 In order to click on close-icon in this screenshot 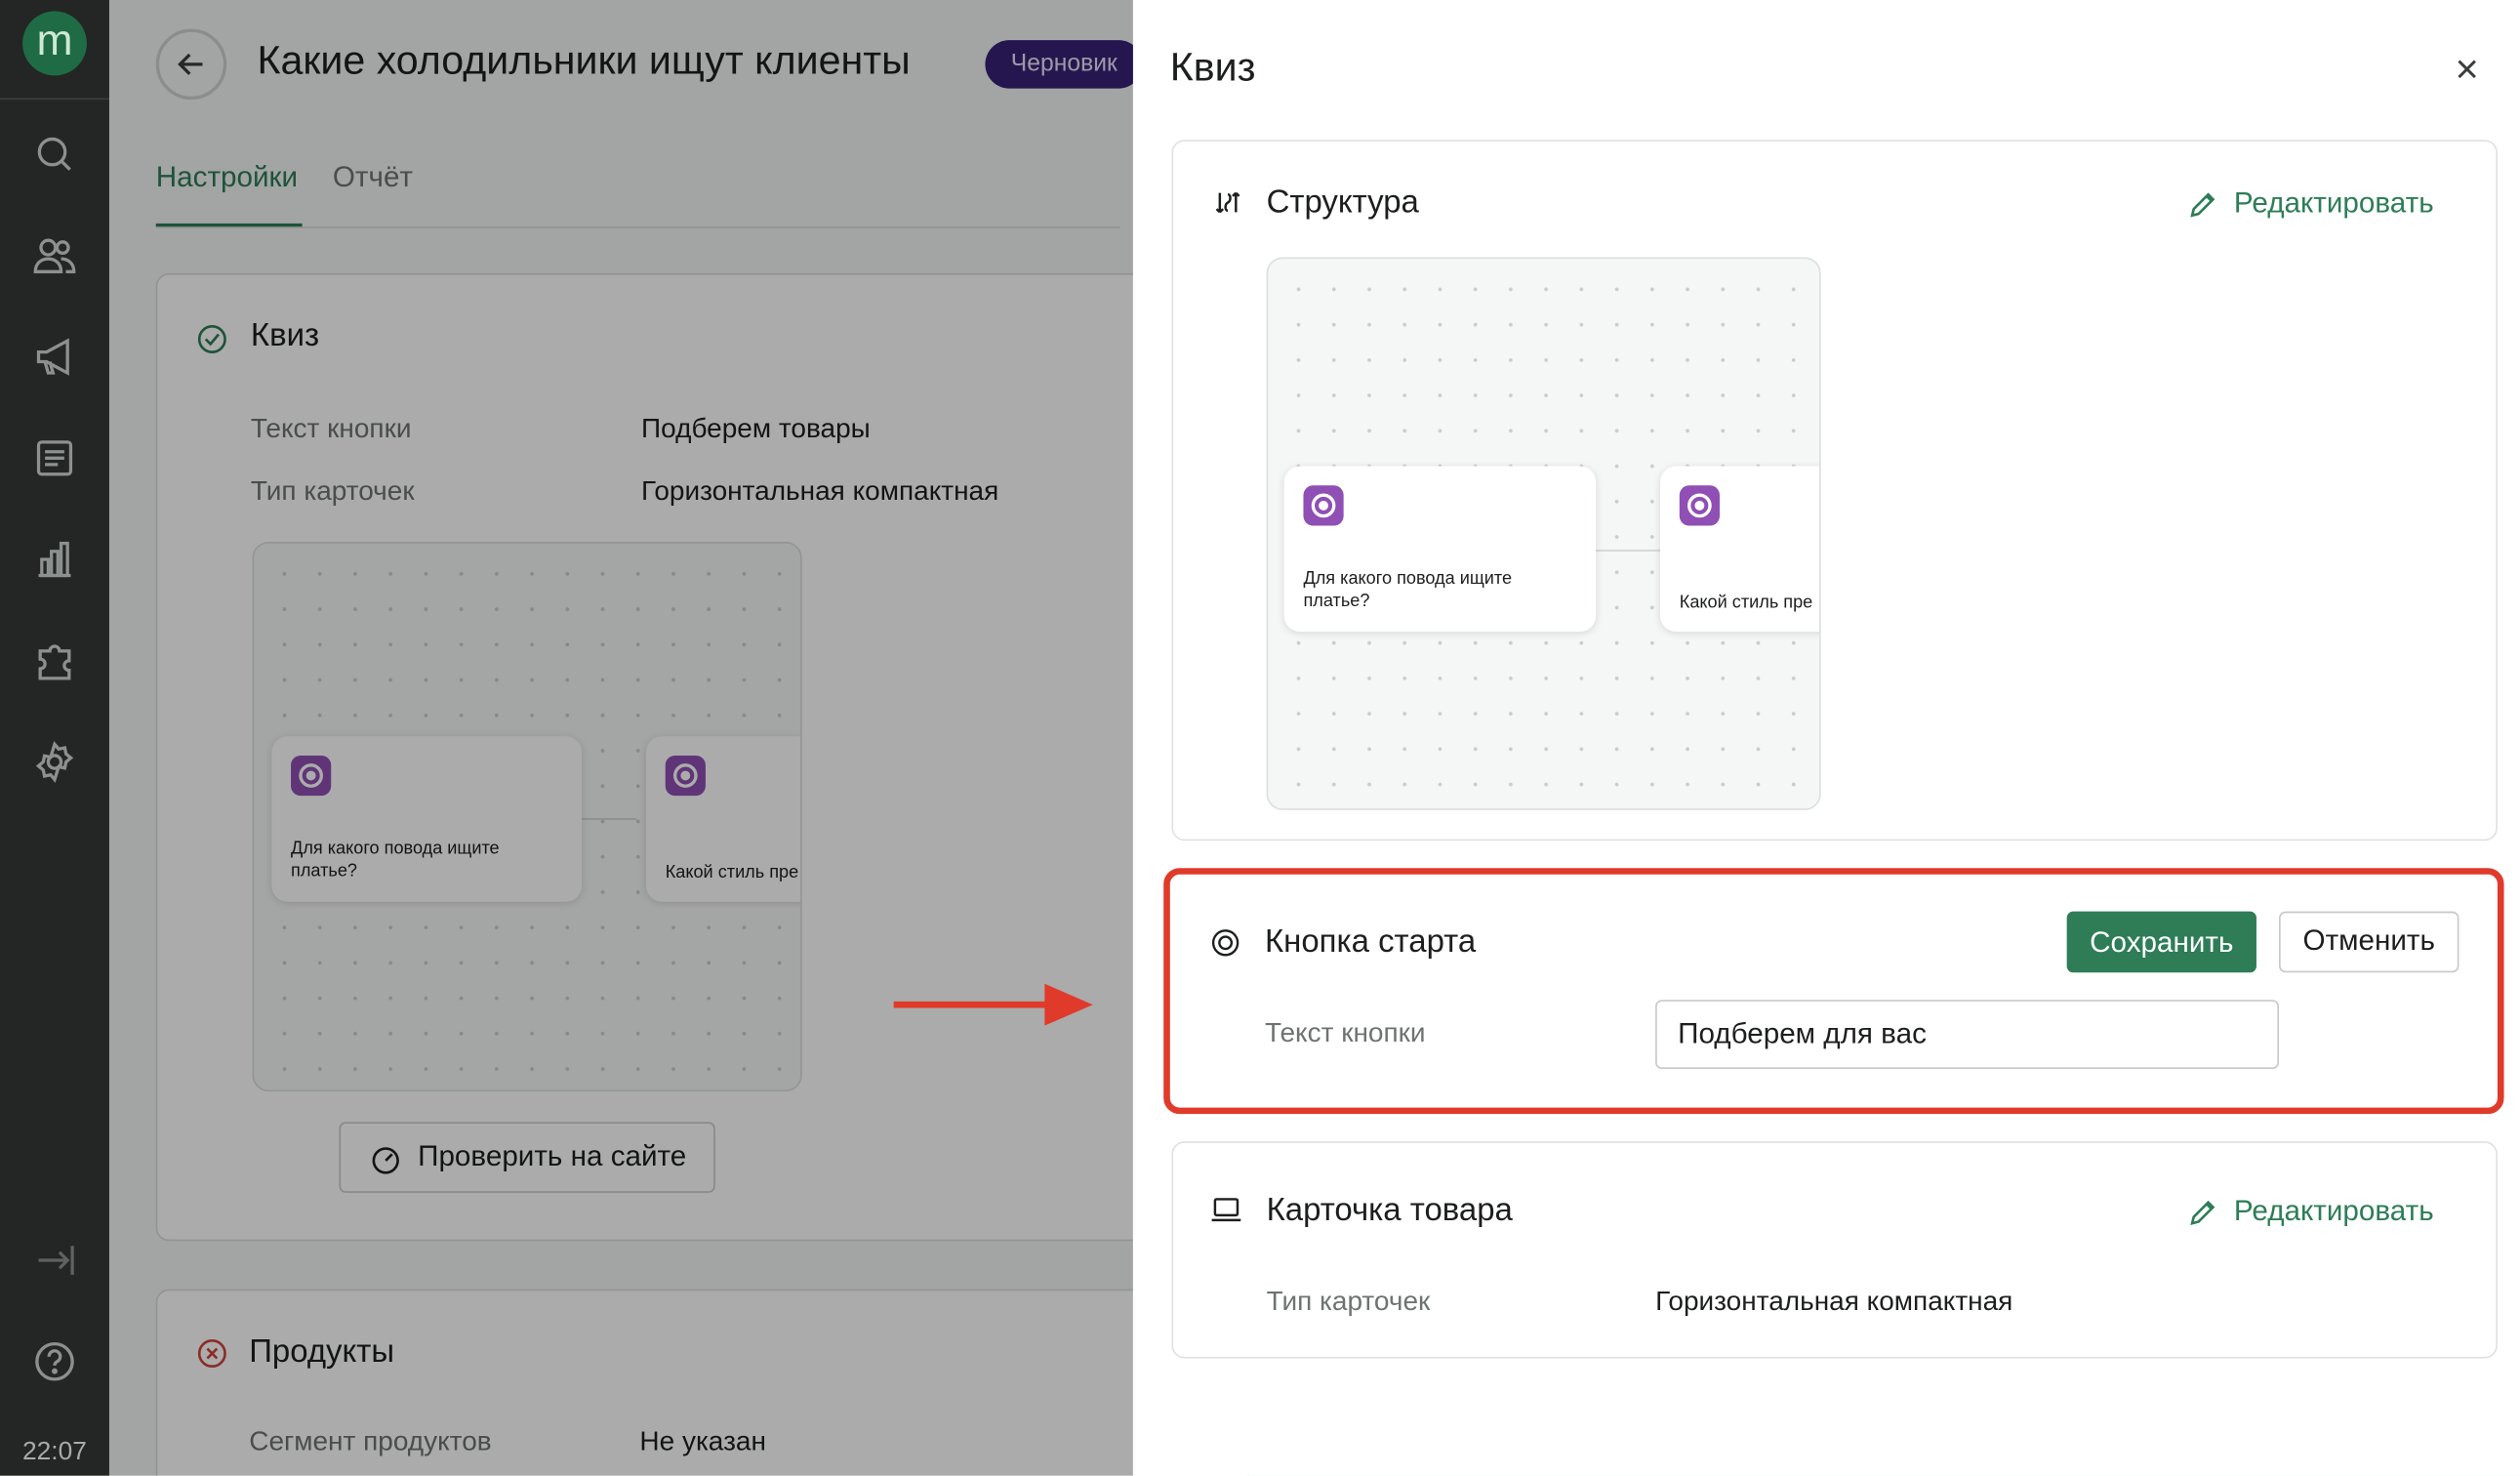, I will do `click(2467, 69)`.